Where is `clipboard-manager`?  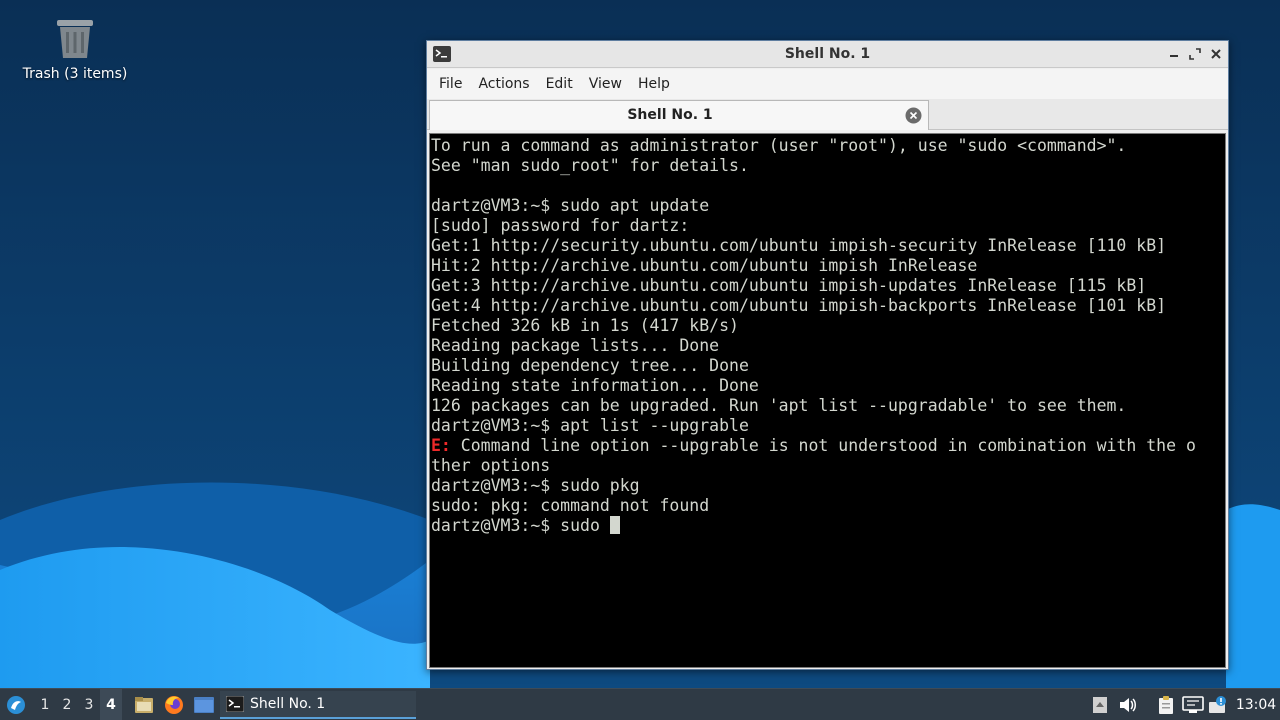 clipboard-manager is located at coordinates (1166, 704).